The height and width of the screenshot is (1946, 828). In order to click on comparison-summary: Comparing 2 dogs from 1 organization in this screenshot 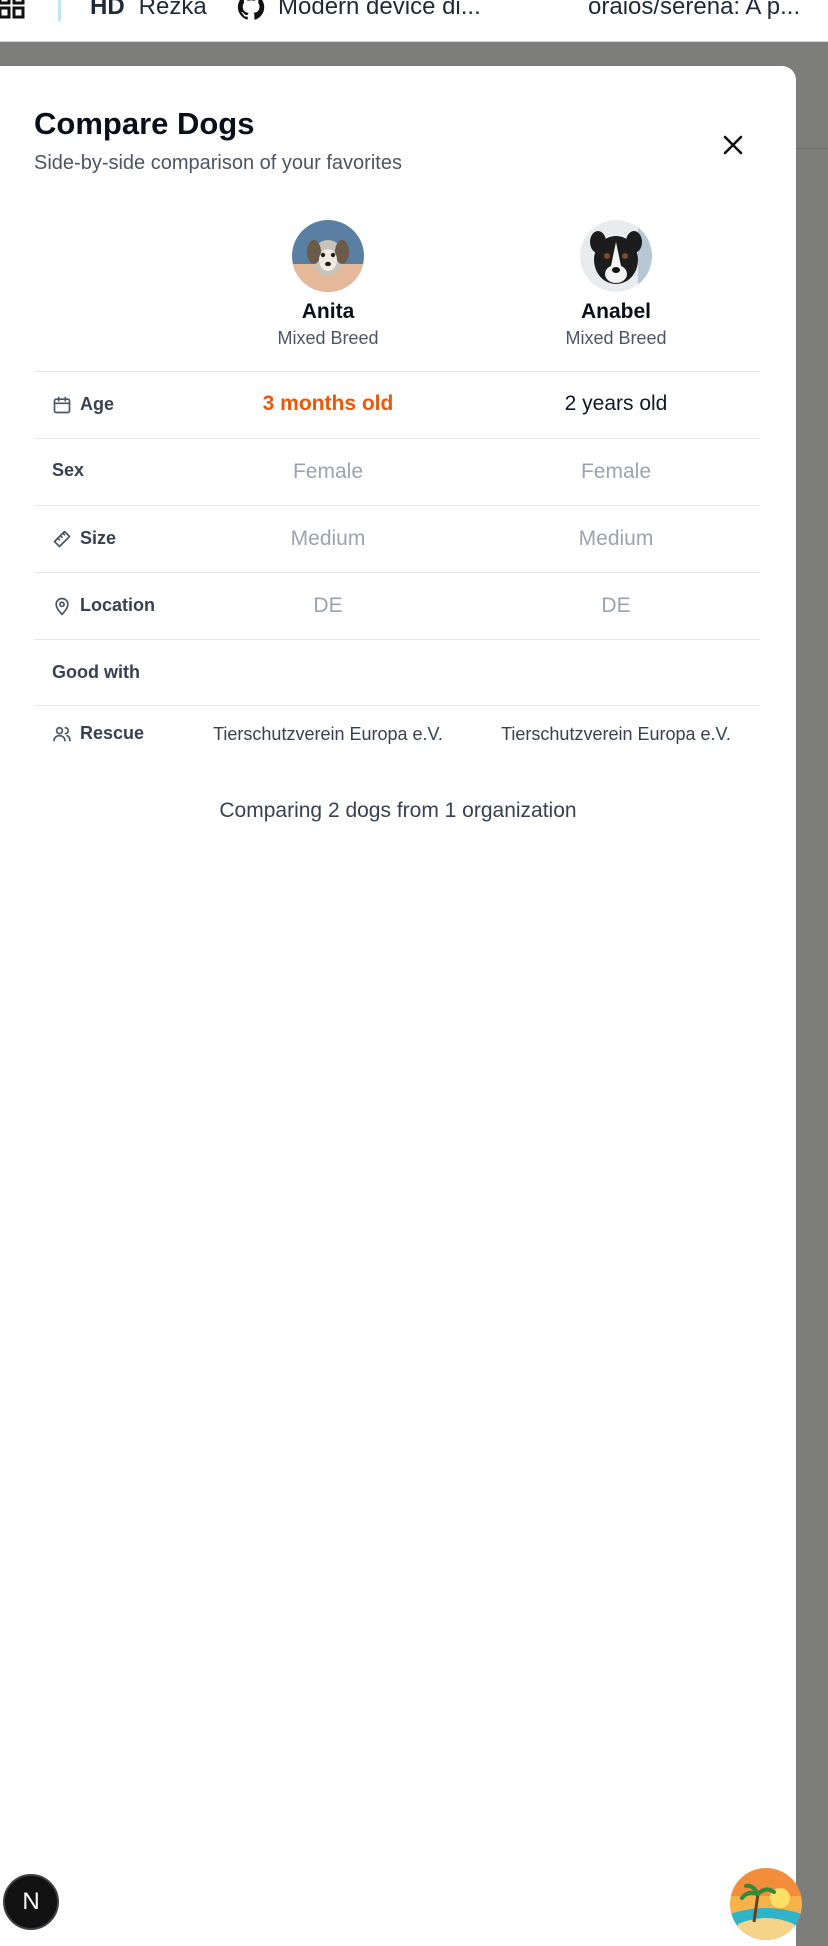, I will do `click(398, 810)`.